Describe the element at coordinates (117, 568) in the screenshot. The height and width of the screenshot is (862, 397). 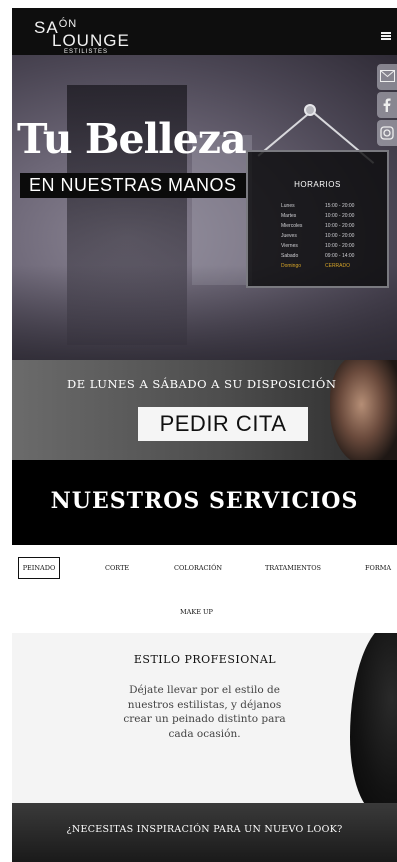
I see `tab-corte: CORTE` at that location.